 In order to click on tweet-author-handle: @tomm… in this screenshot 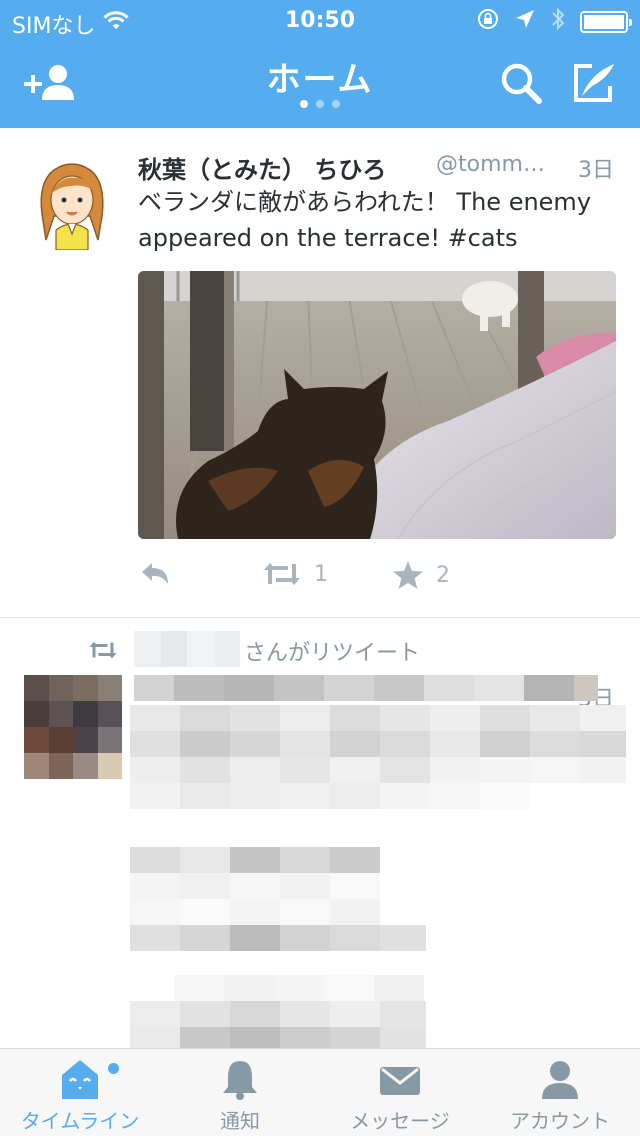, I will do `click(498, 164)`.